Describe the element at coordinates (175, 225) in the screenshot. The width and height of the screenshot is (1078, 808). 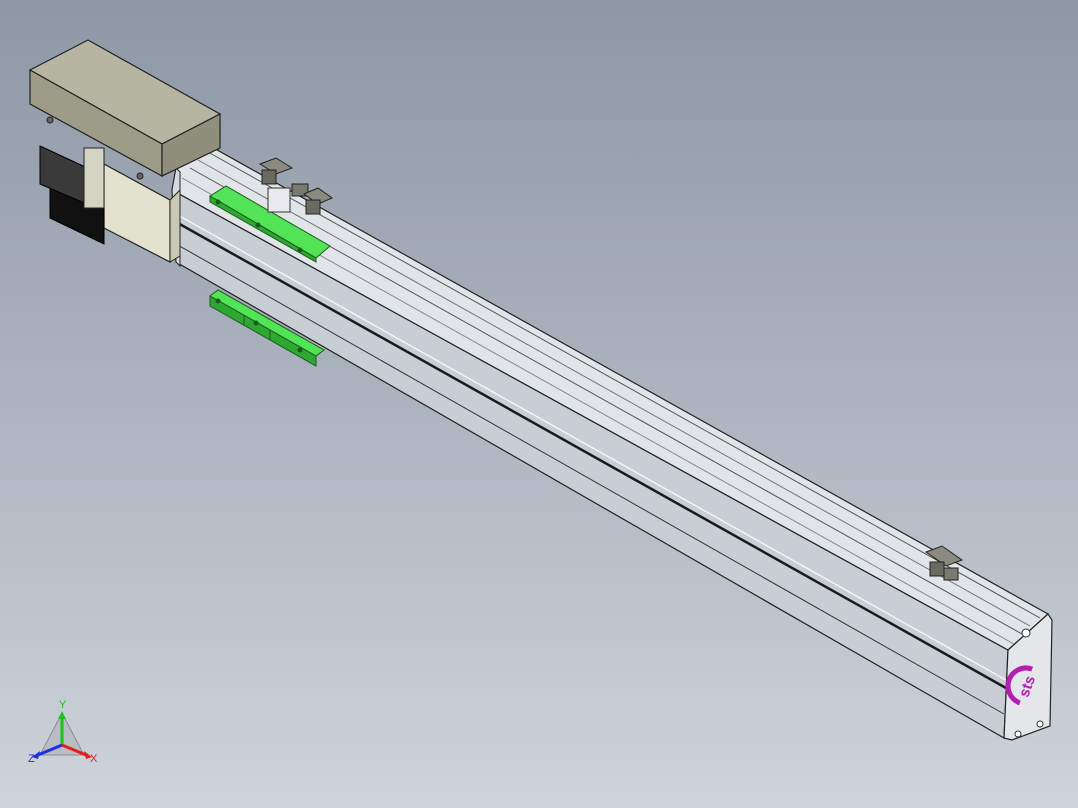
I see `coupling-block-side` at that location.